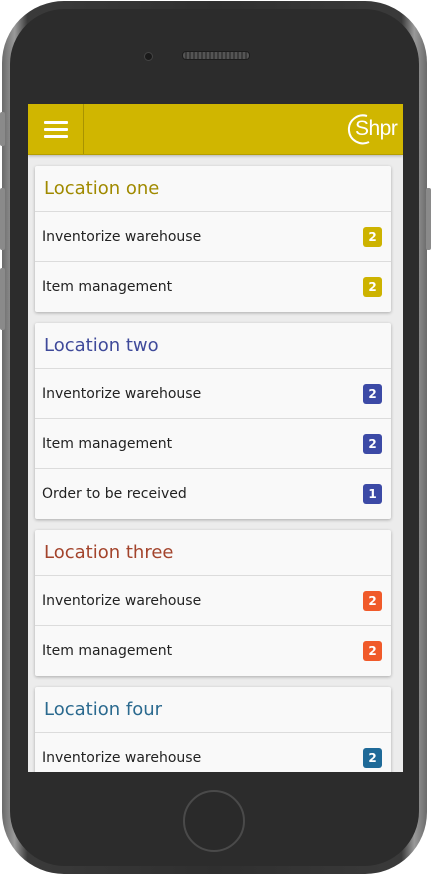  I want to click on logo-text: Shpr, so click(376, 128).